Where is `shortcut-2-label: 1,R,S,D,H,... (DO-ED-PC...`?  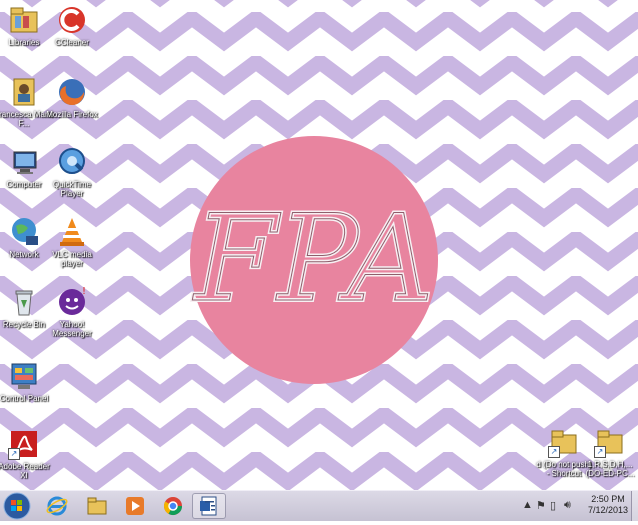 shortcut-2-label: 1,R,S,D,H,... (DO-ED-PC... is located at coordinates (610, 469).